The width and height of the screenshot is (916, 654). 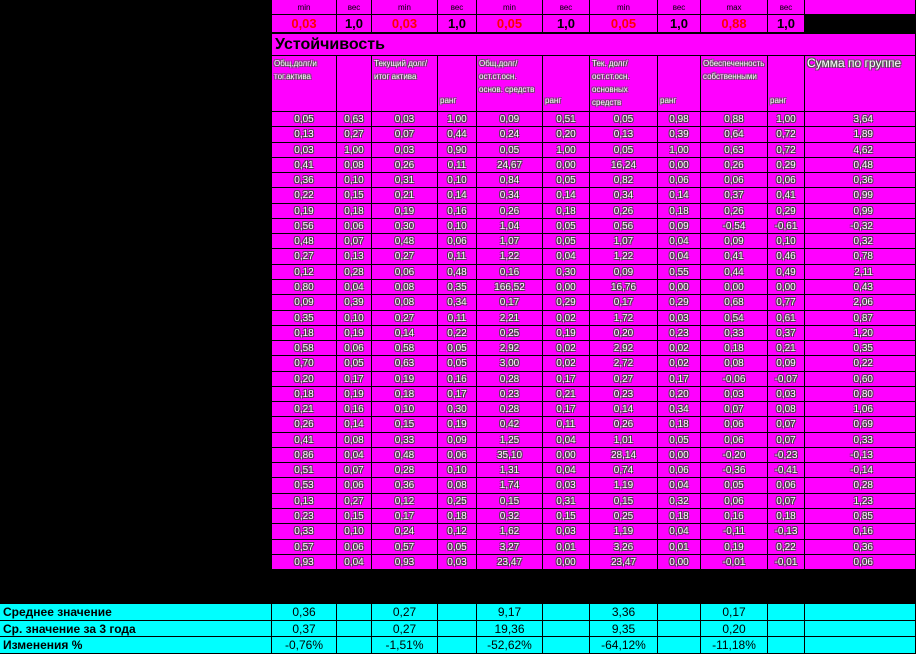 What do you see at coordinates (457, 120) in the screenshot?
I see `data-cell: 1,00` at bounding box center [457, 120].